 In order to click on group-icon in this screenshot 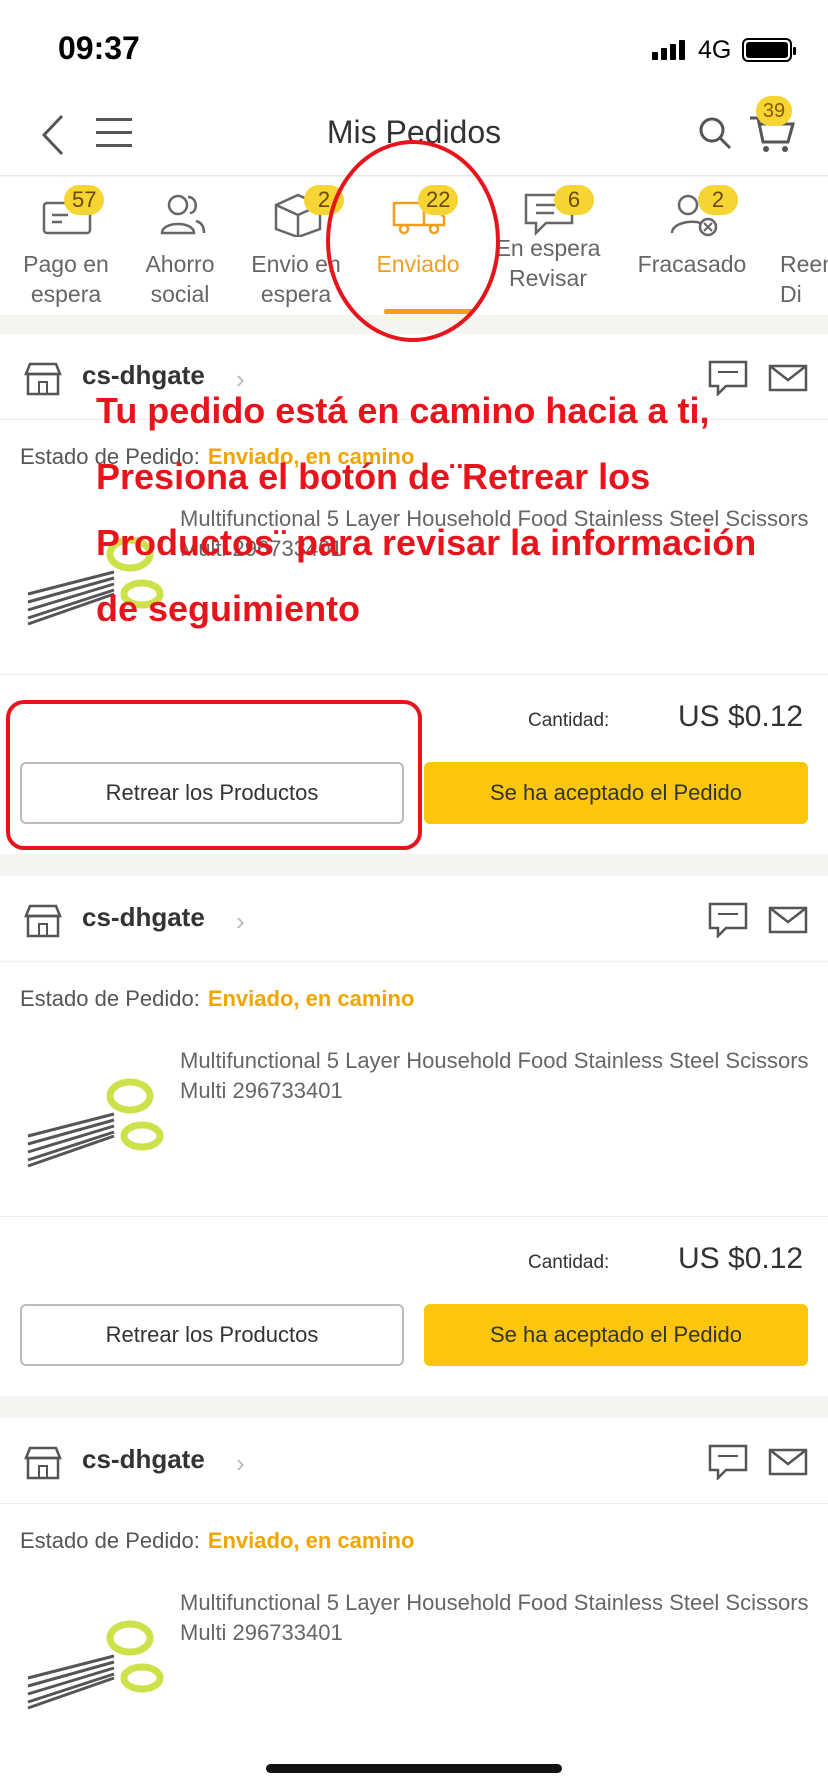, I will do `click(183, 214)`.